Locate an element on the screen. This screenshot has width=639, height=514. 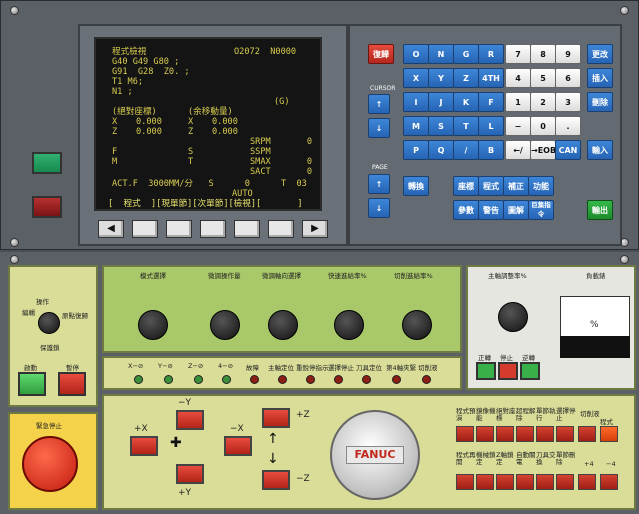
jog-minus-x-button is located at coordinates (238, 446).